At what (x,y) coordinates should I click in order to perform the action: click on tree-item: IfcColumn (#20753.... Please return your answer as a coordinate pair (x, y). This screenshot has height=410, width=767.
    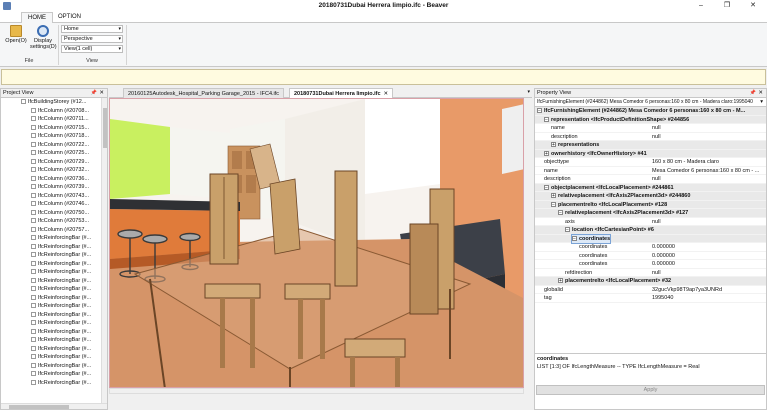
    Looking at the image, I should click on (54, 221).